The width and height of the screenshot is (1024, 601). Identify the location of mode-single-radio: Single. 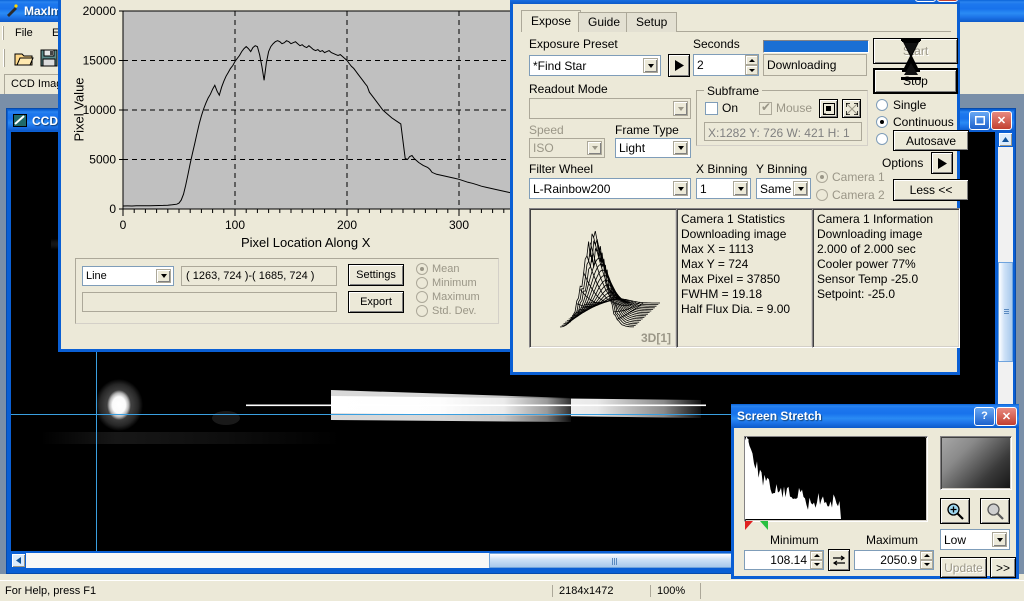
(901, 105).